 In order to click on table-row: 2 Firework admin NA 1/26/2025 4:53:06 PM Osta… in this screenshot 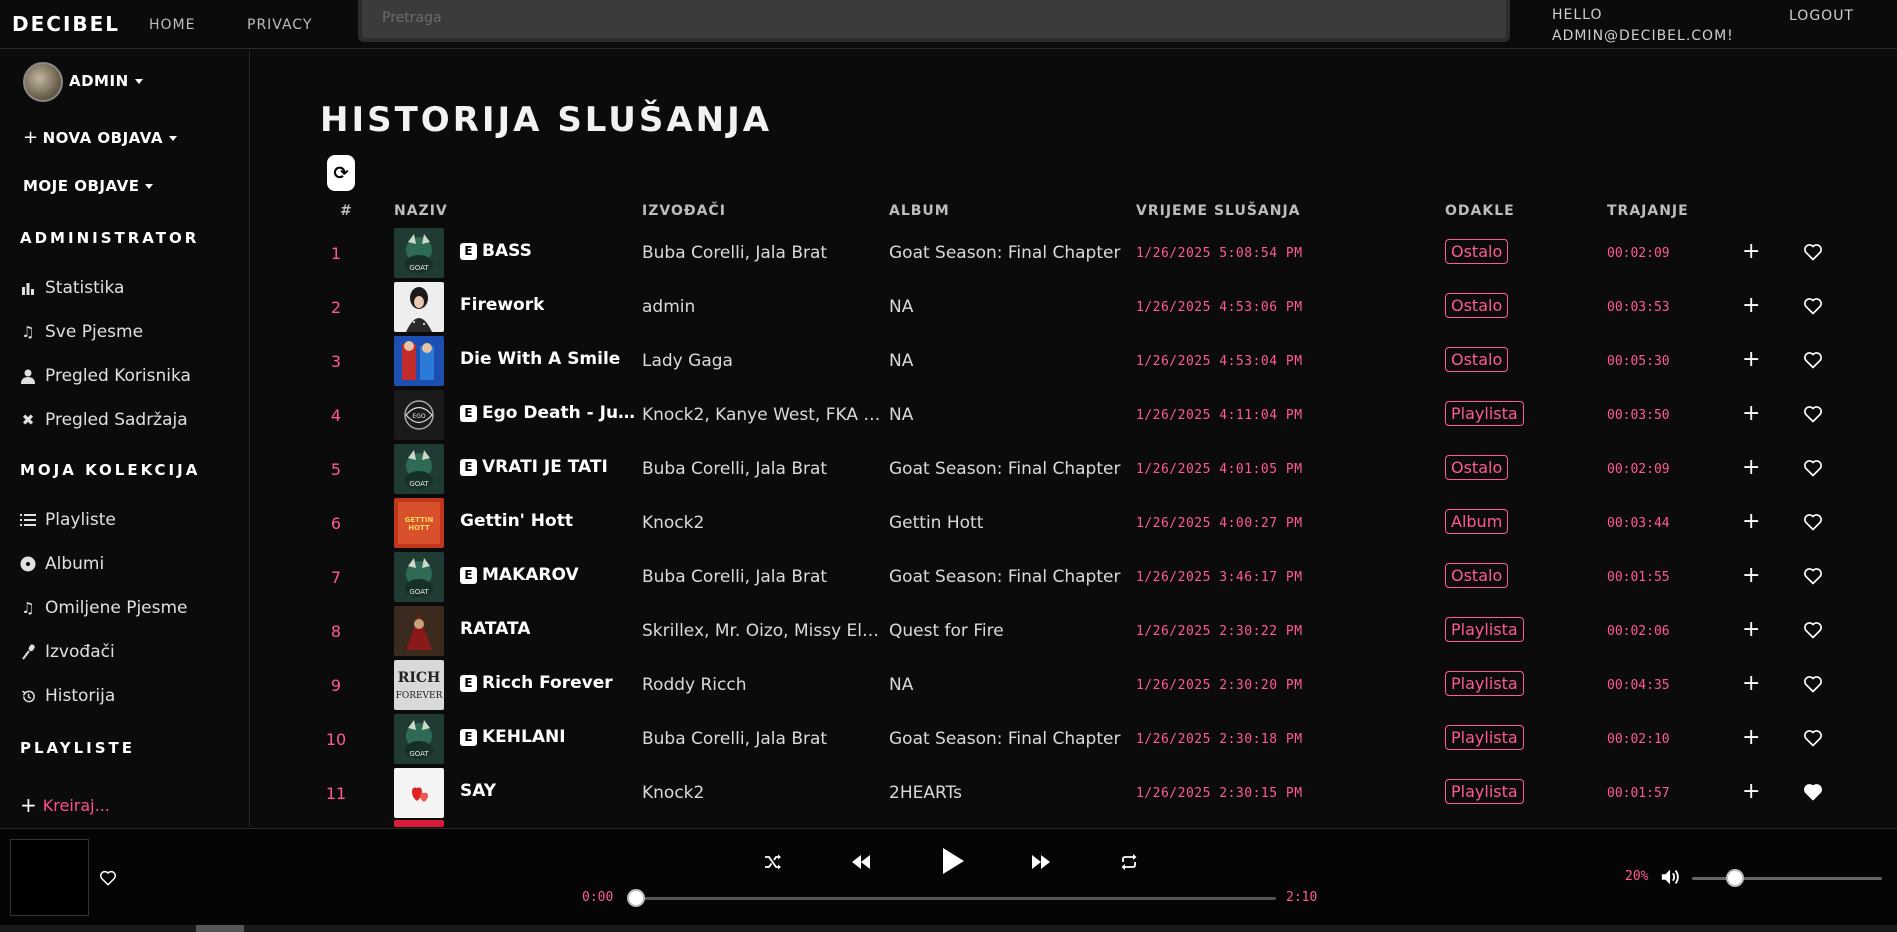, I will do `click(1074, 308)`.